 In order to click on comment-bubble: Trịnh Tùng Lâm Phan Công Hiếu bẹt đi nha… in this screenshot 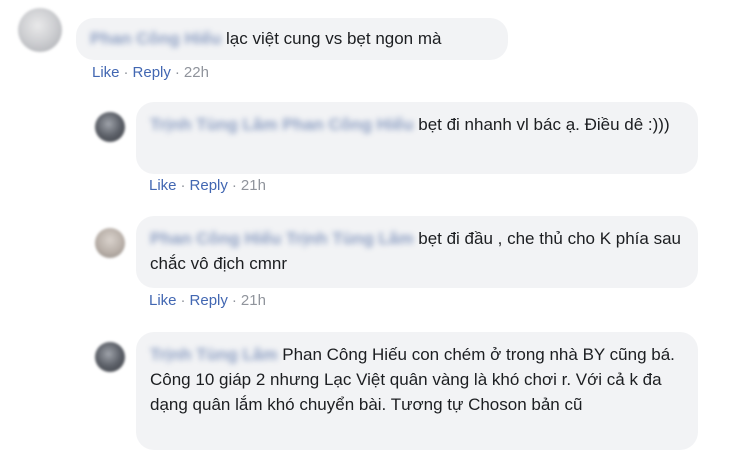, I will do `click(417, 138)`.